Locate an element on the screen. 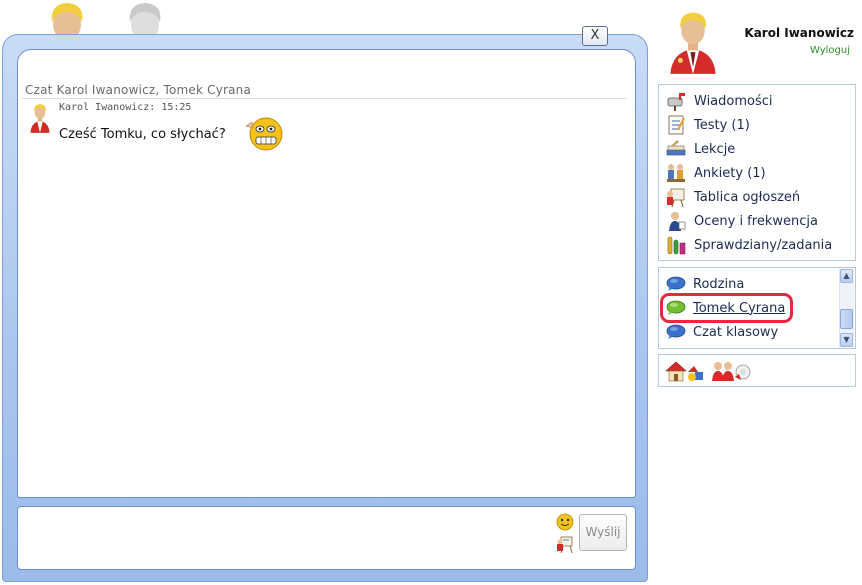  scroll-down-icon: ▼ is located at coordinates (846, 340).